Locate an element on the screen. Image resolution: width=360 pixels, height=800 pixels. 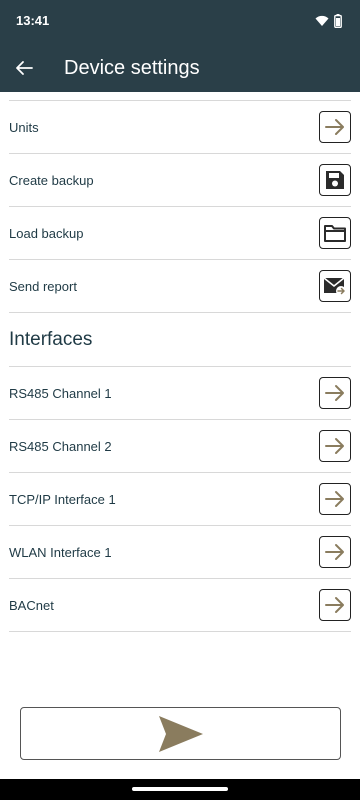
tcpip-interface-1-open-button is located at coordinates (335, 499).